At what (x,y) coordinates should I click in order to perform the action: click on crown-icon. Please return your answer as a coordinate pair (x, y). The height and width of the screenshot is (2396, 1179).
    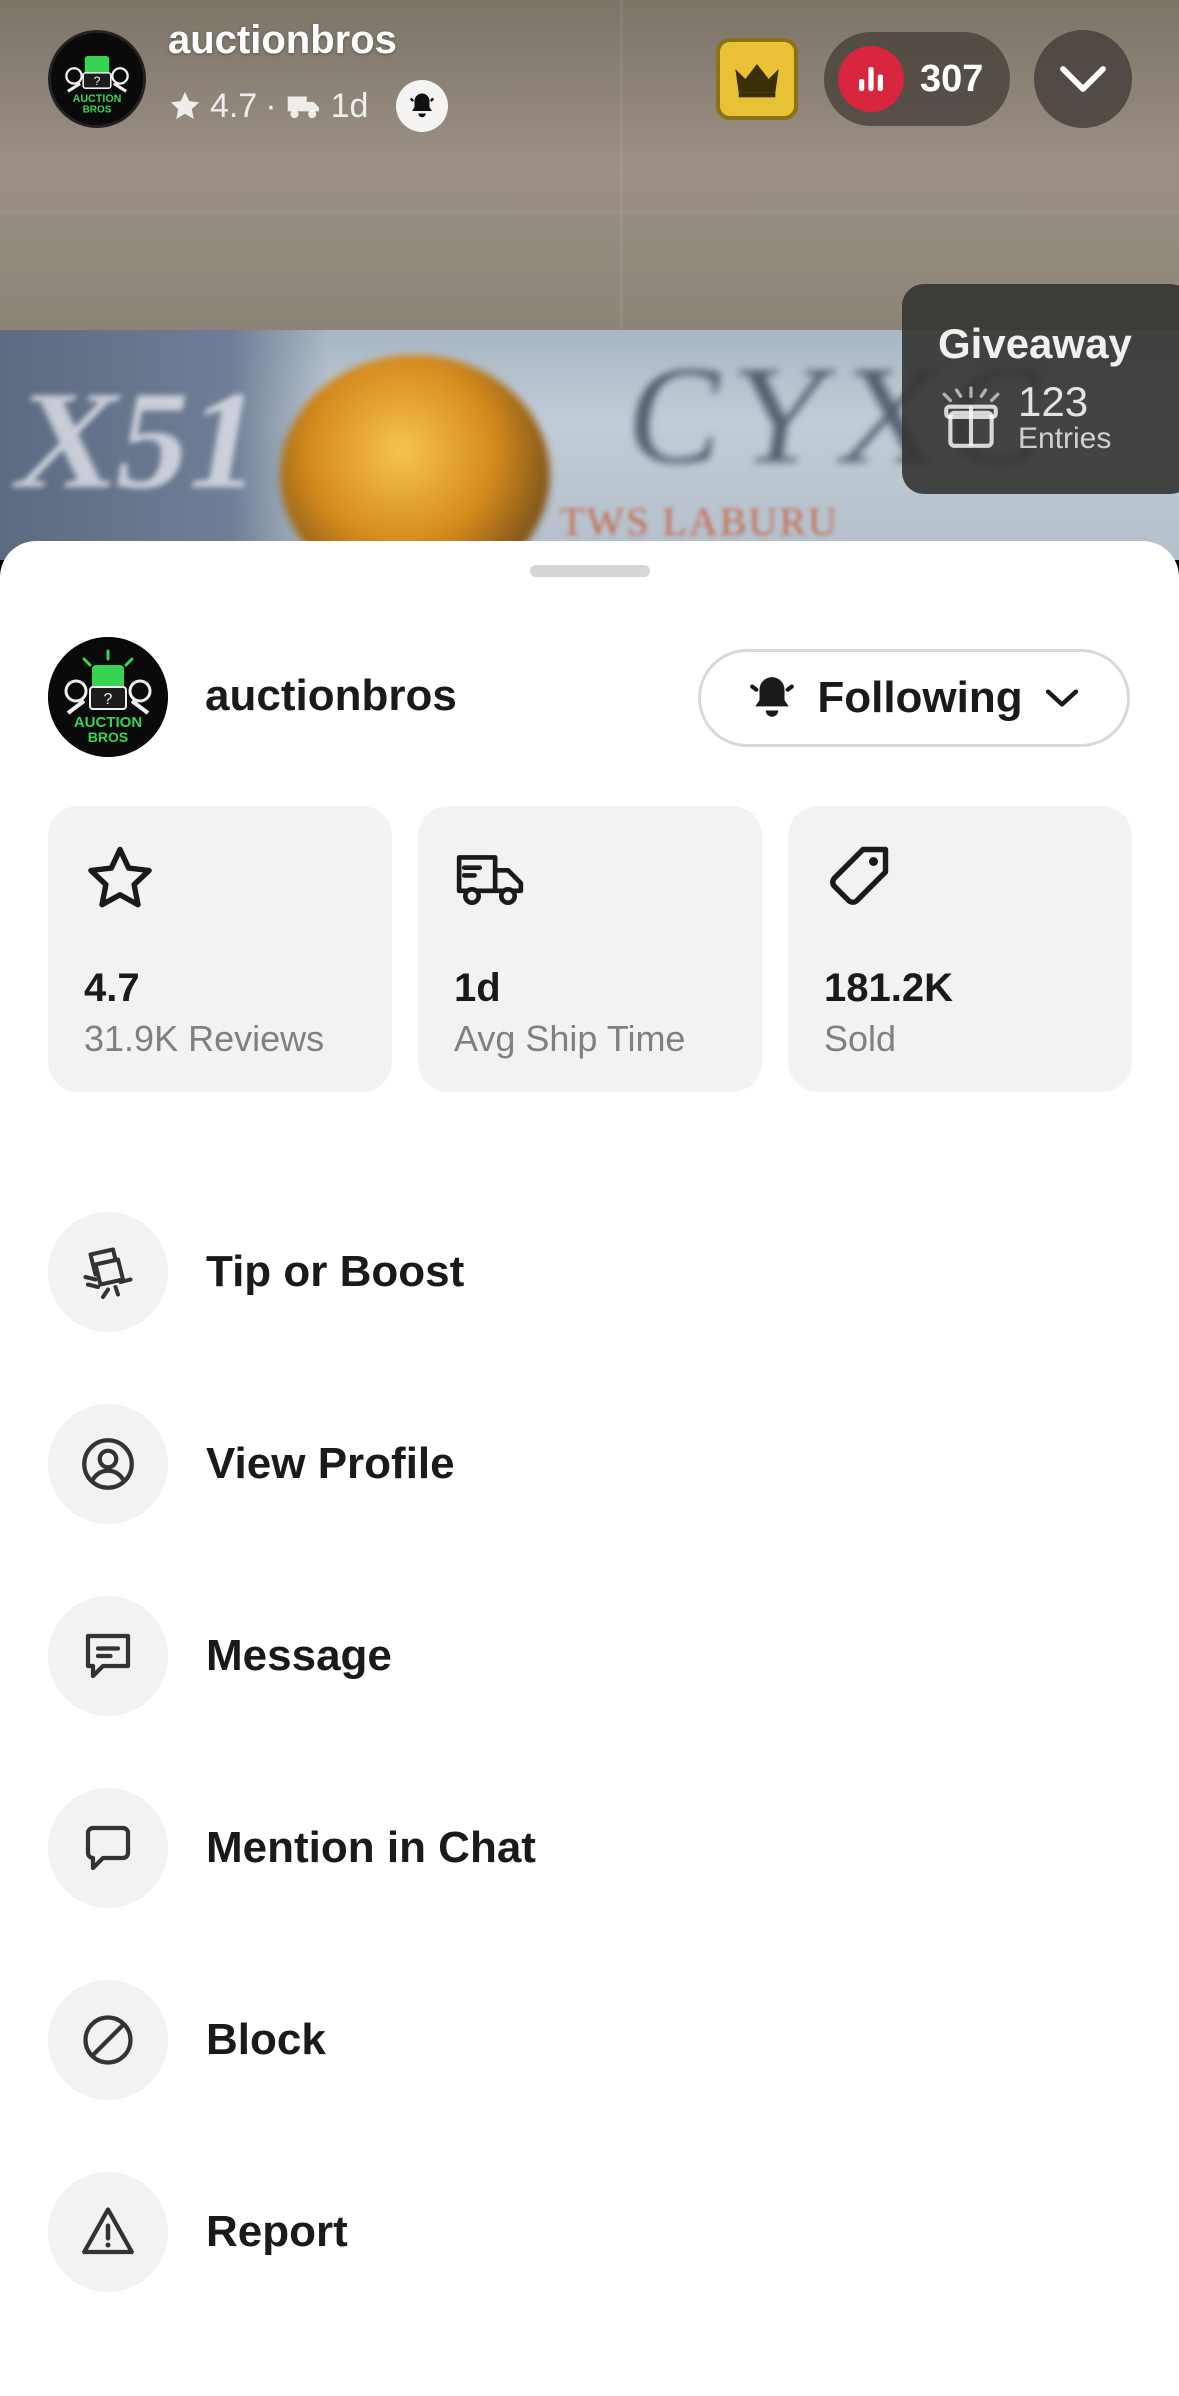
    Looking at the image, I should click on (757, 81).